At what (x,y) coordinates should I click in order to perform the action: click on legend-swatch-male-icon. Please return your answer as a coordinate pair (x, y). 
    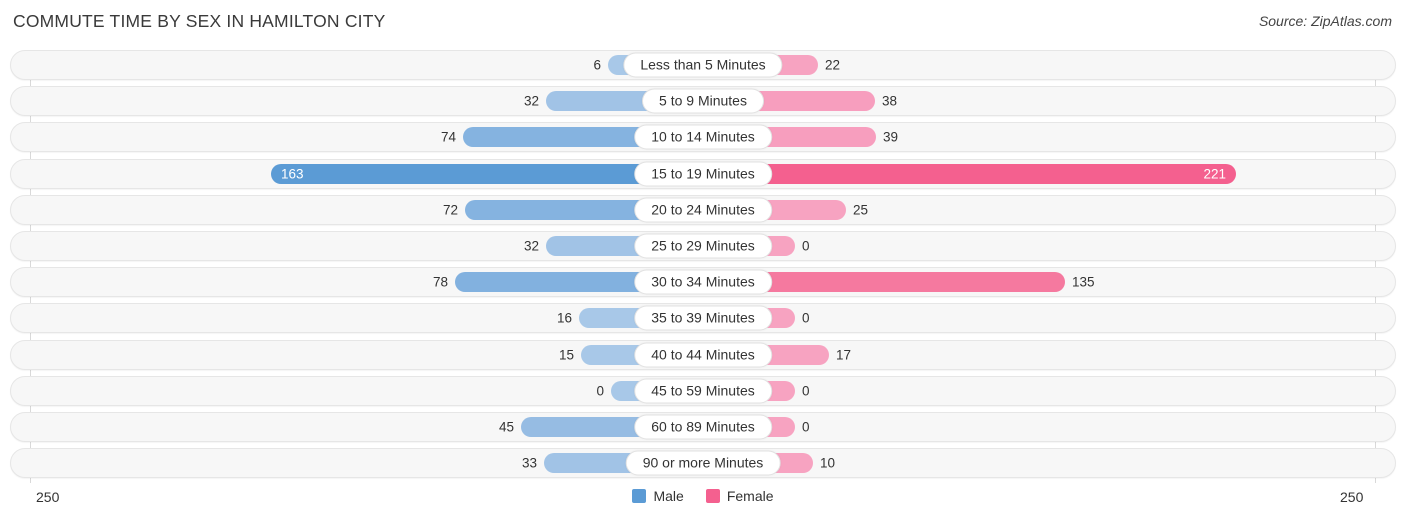
    Looking at the image, I should click on (639, 496).